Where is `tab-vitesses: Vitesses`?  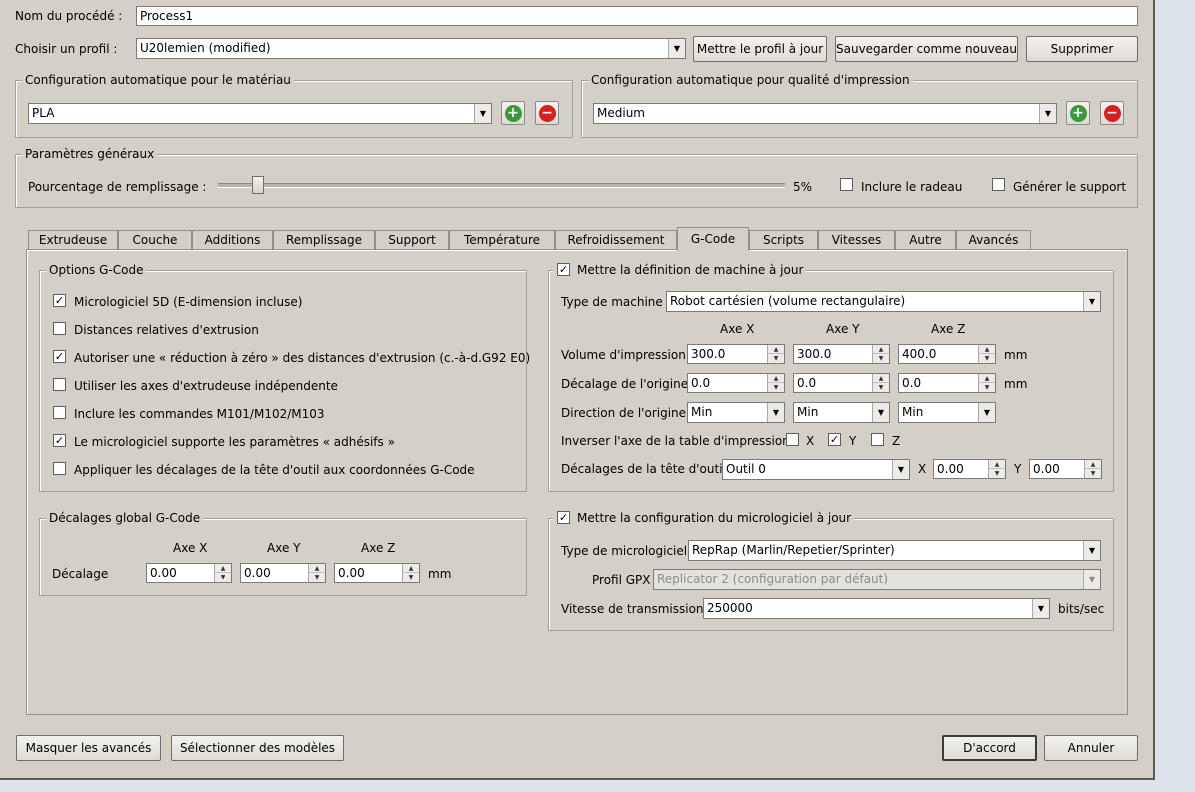 tab-vitesses: Vitesses is located at coordinates (856, 239).